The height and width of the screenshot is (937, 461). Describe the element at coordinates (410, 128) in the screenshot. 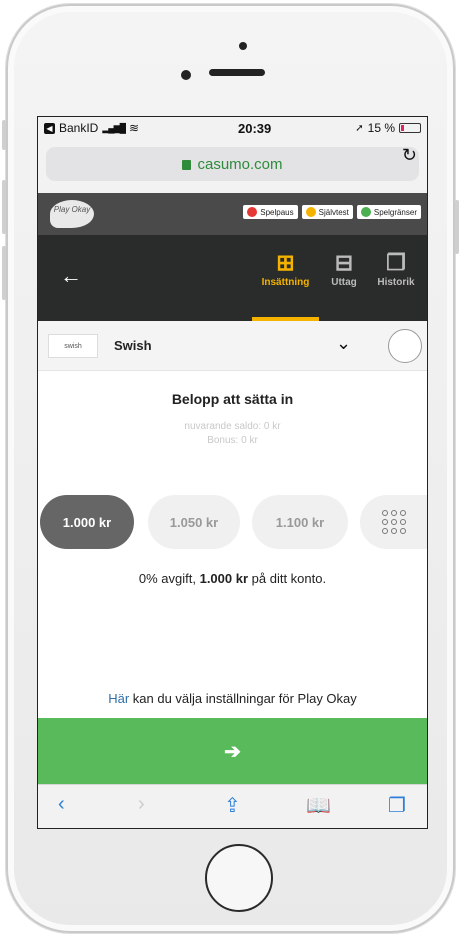

I see `battery-icon` at that location.